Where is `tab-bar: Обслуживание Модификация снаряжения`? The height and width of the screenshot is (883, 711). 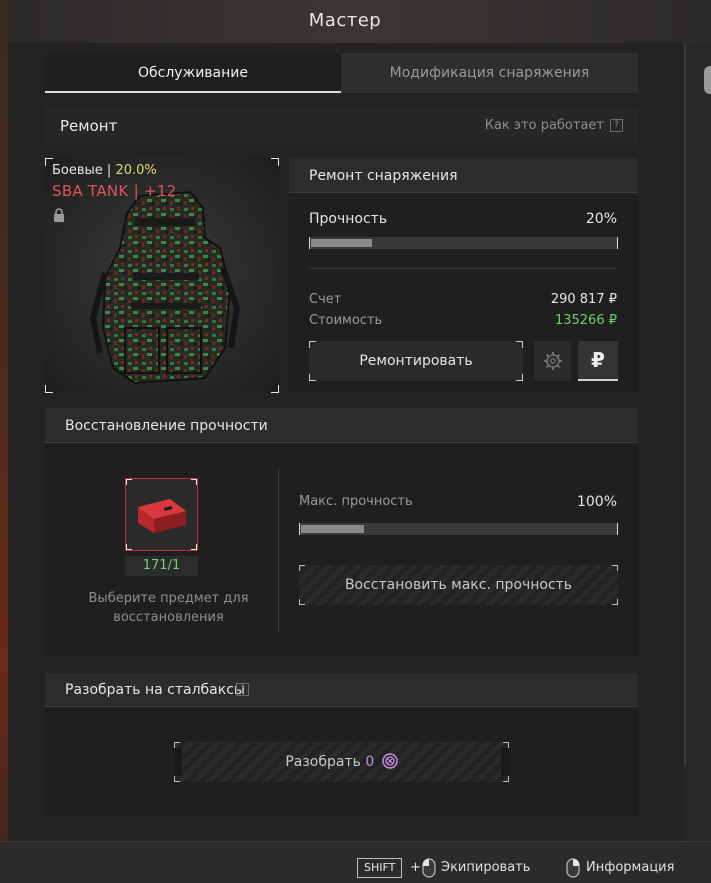 tab-bar: Обслуживание Модификация снаряжения is located at coordinates (341, 73).